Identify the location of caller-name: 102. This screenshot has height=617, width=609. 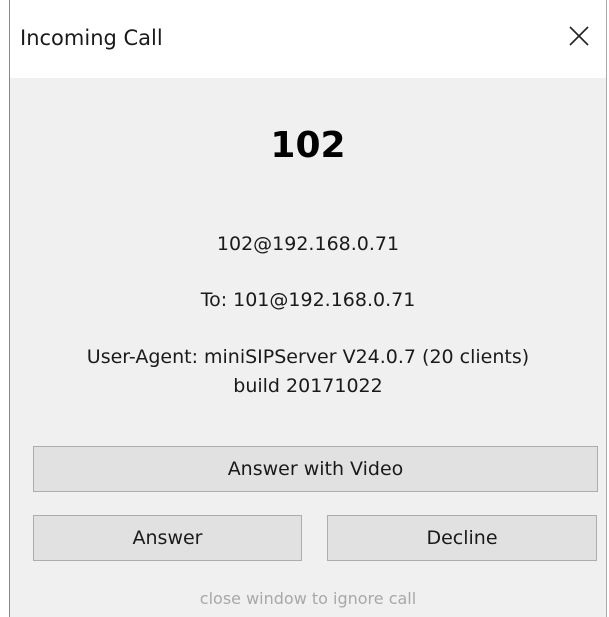
(308, 145).